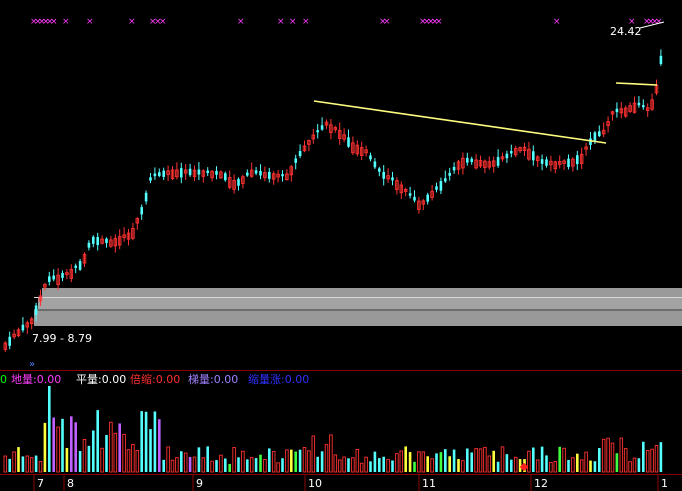  Describe the element at coordinates (297, 379) in the screenshot. I see `indicator-suoliangzhang-value: 0.00` at that location.